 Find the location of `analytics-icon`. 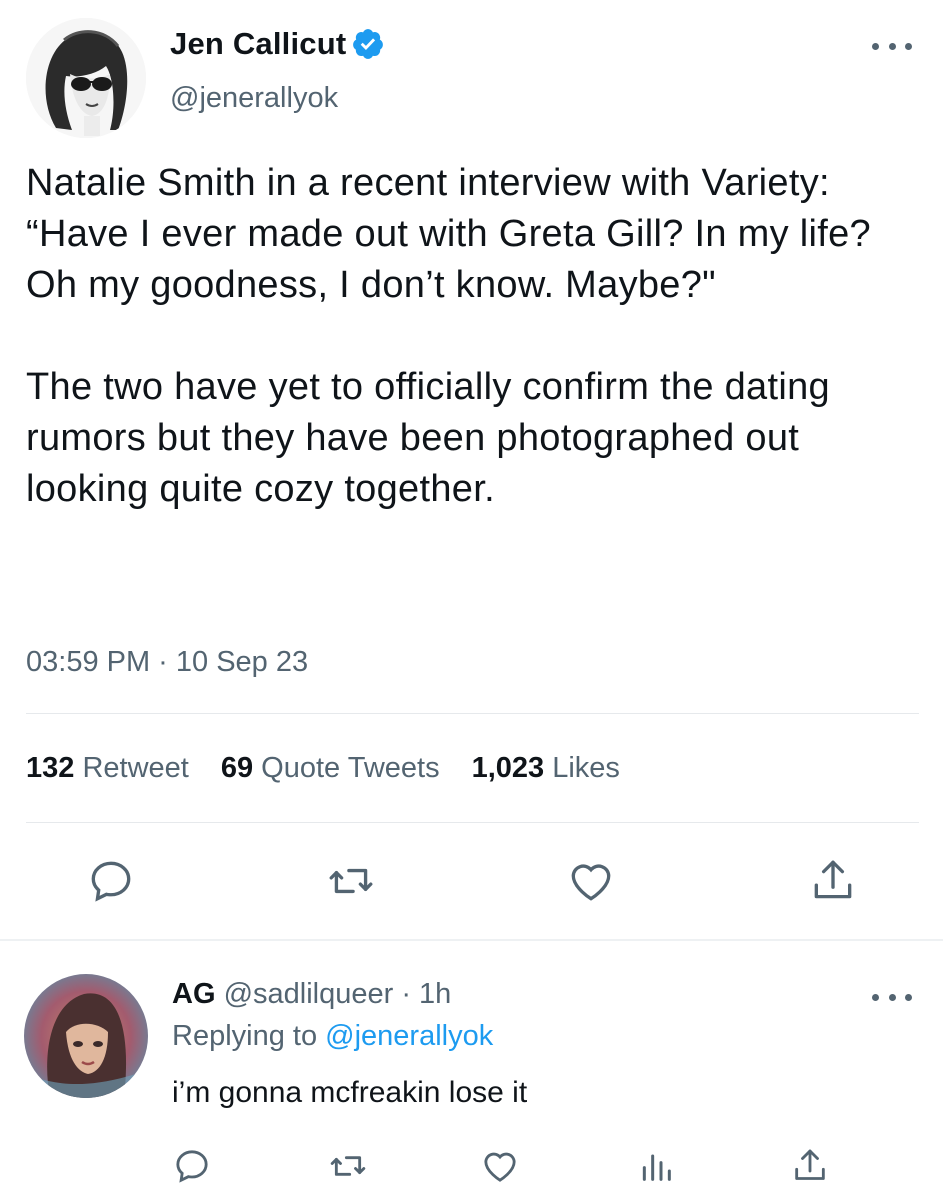

analytics-icon is located at coordinates (656, 1166).